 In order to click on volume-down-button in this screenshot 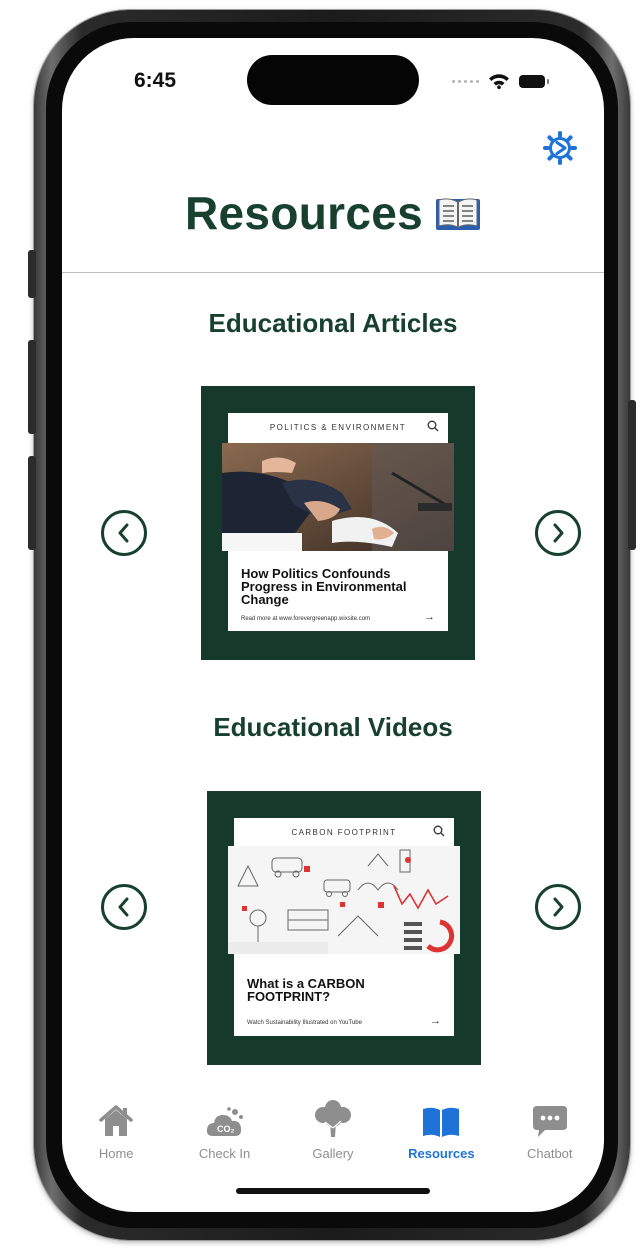, I will do `click(32, 503)`.